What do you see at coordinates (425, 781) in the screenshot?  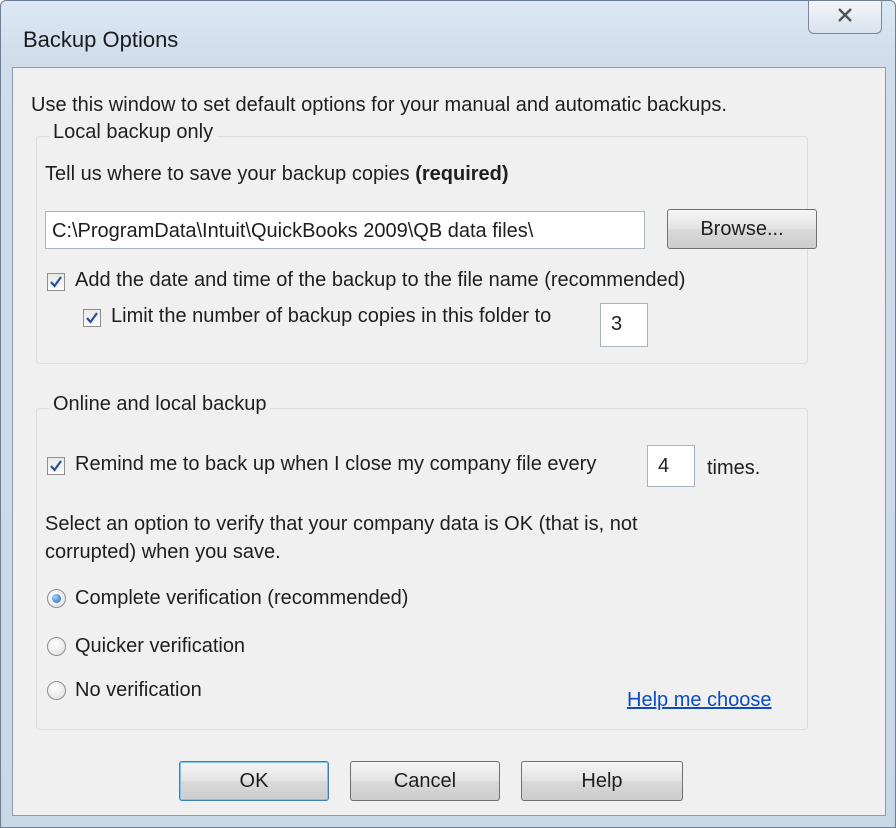 I see `cancel-button: Cancel` at bounding box center [425, 781].